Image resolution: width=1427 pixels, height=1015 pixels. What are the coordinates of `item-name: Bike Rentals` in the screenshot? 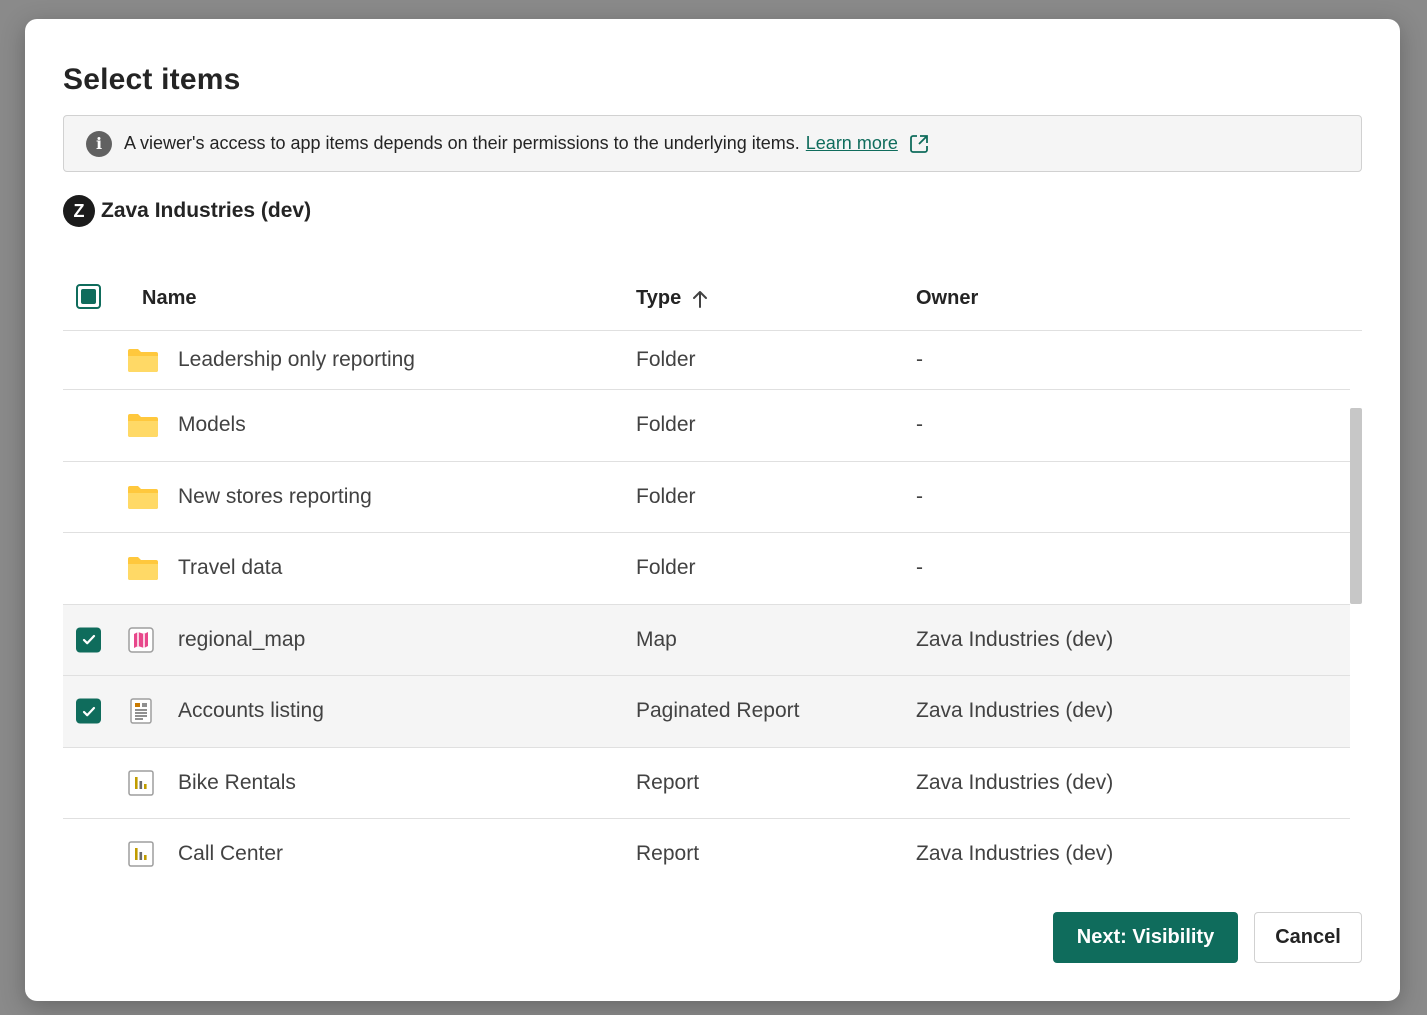 It's located at (237, 782).